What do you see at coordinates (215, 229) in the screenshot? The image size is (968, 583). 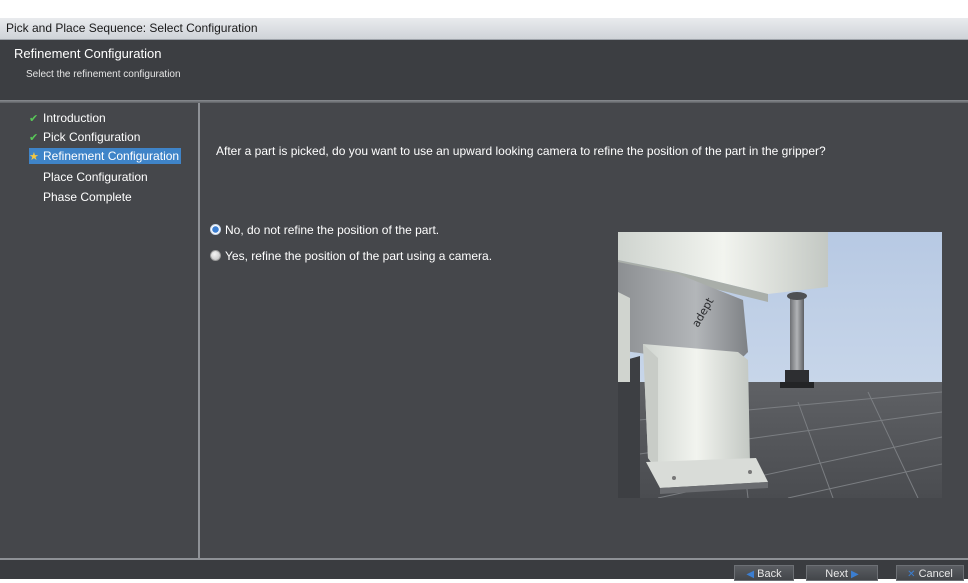 I see `radio-selected-icon` at bounding box center [215, 229].